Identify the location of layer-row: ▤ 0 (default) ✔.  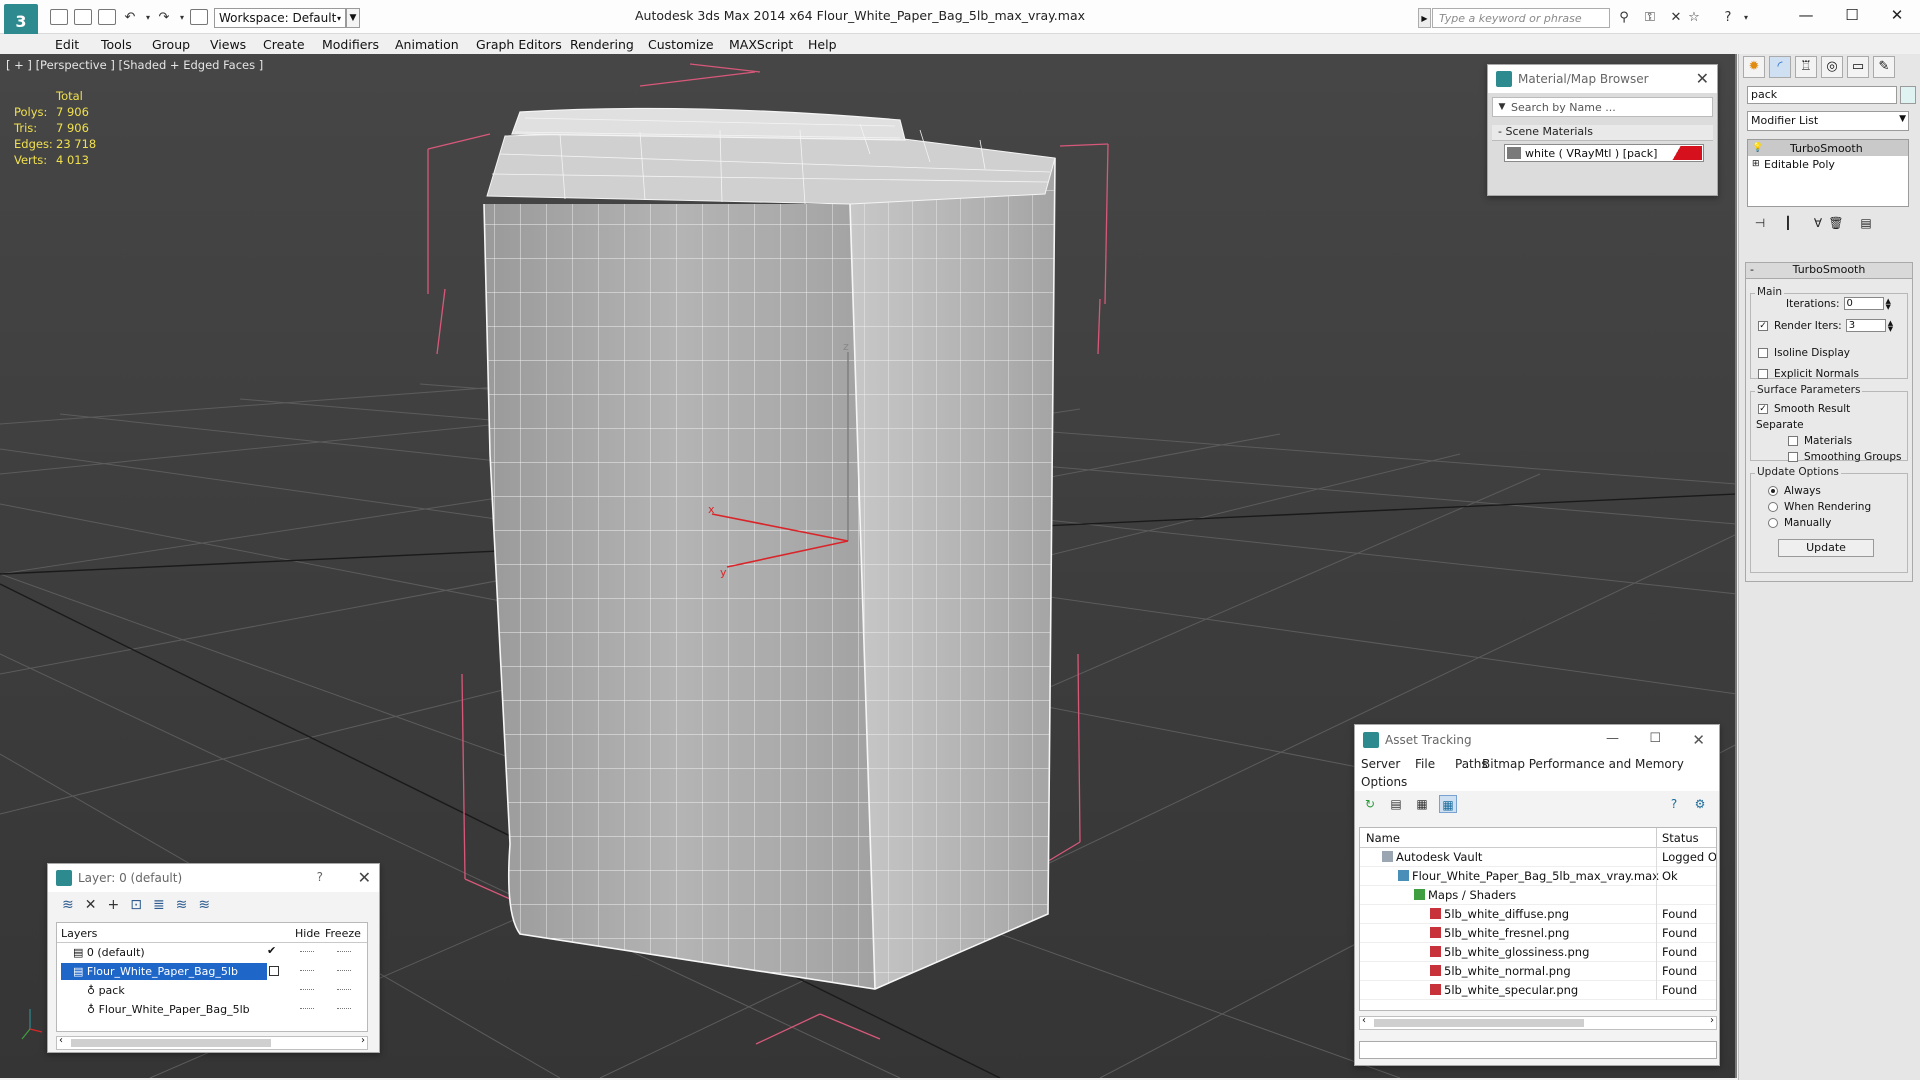
(212, 952).